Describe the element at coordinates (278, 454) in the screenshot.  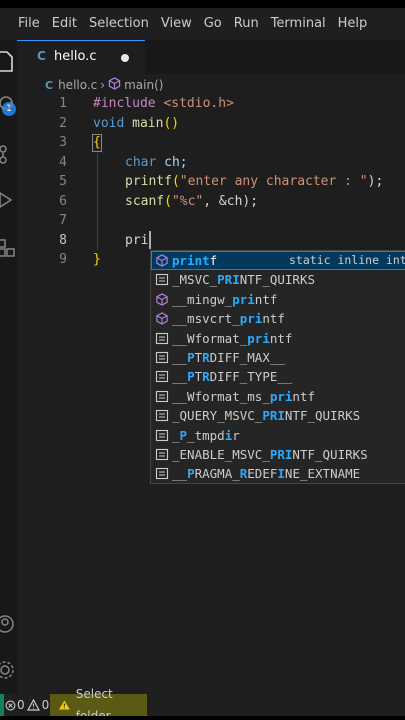
I see `suggestion-item: _ENABLE_MSVC_PRINTF_QUIRKS` at that location.